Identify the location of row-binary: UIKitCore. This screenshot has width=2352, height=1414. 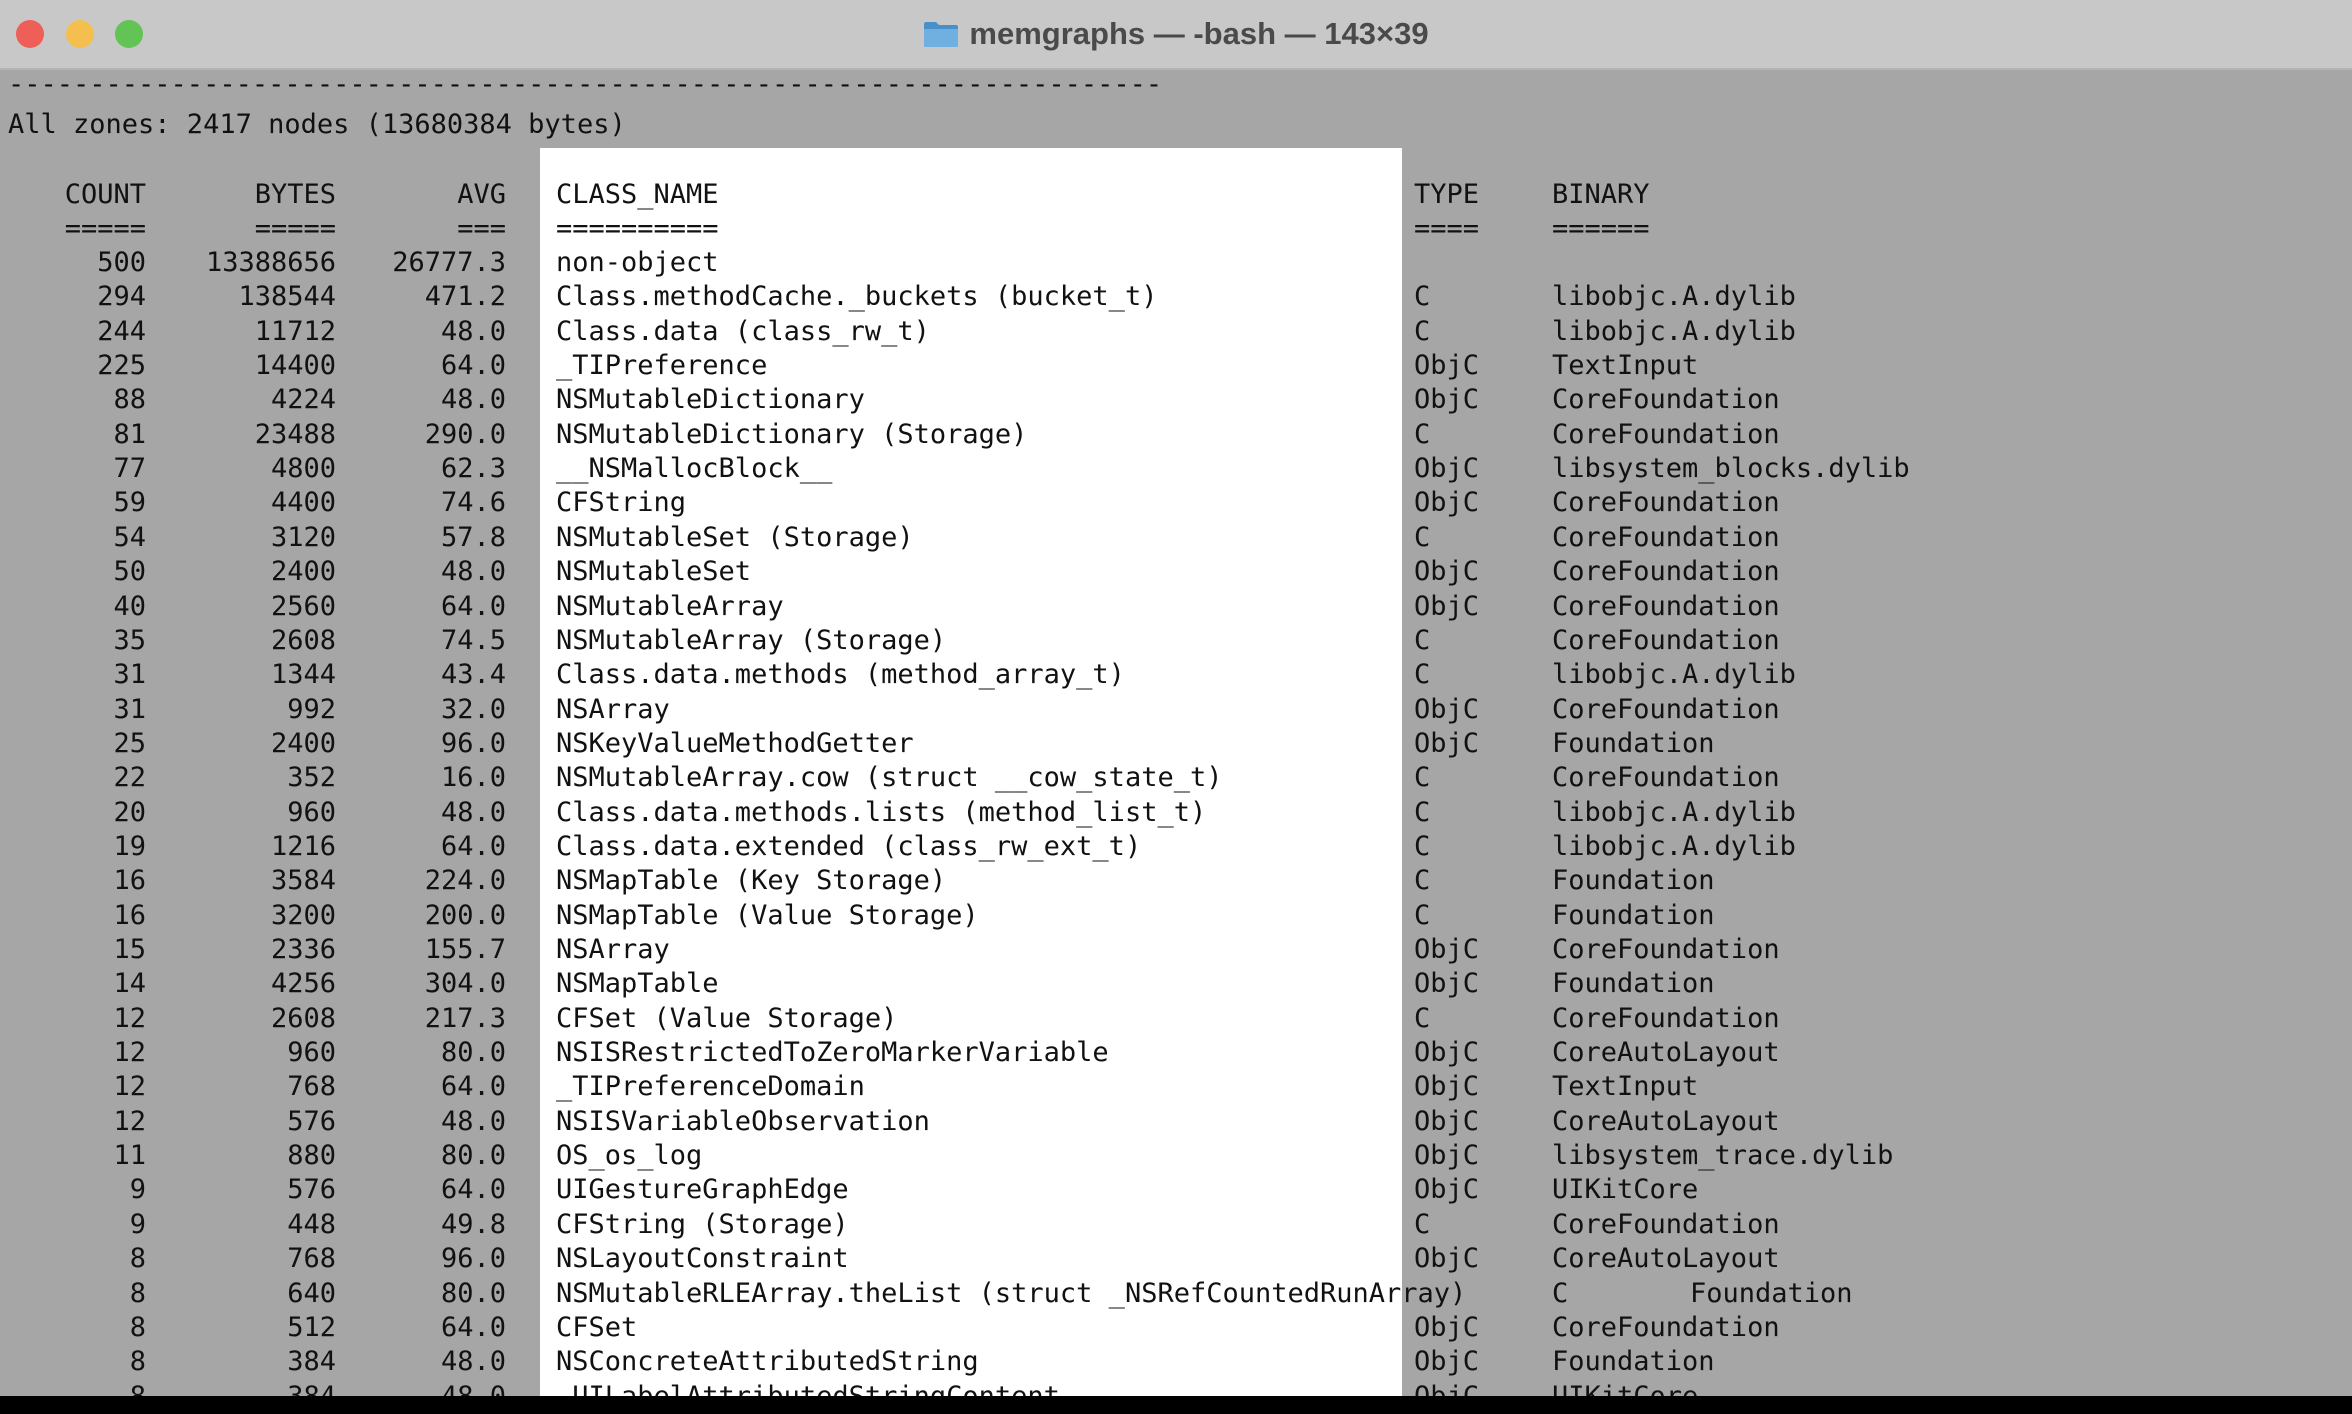
(1625, 1189).